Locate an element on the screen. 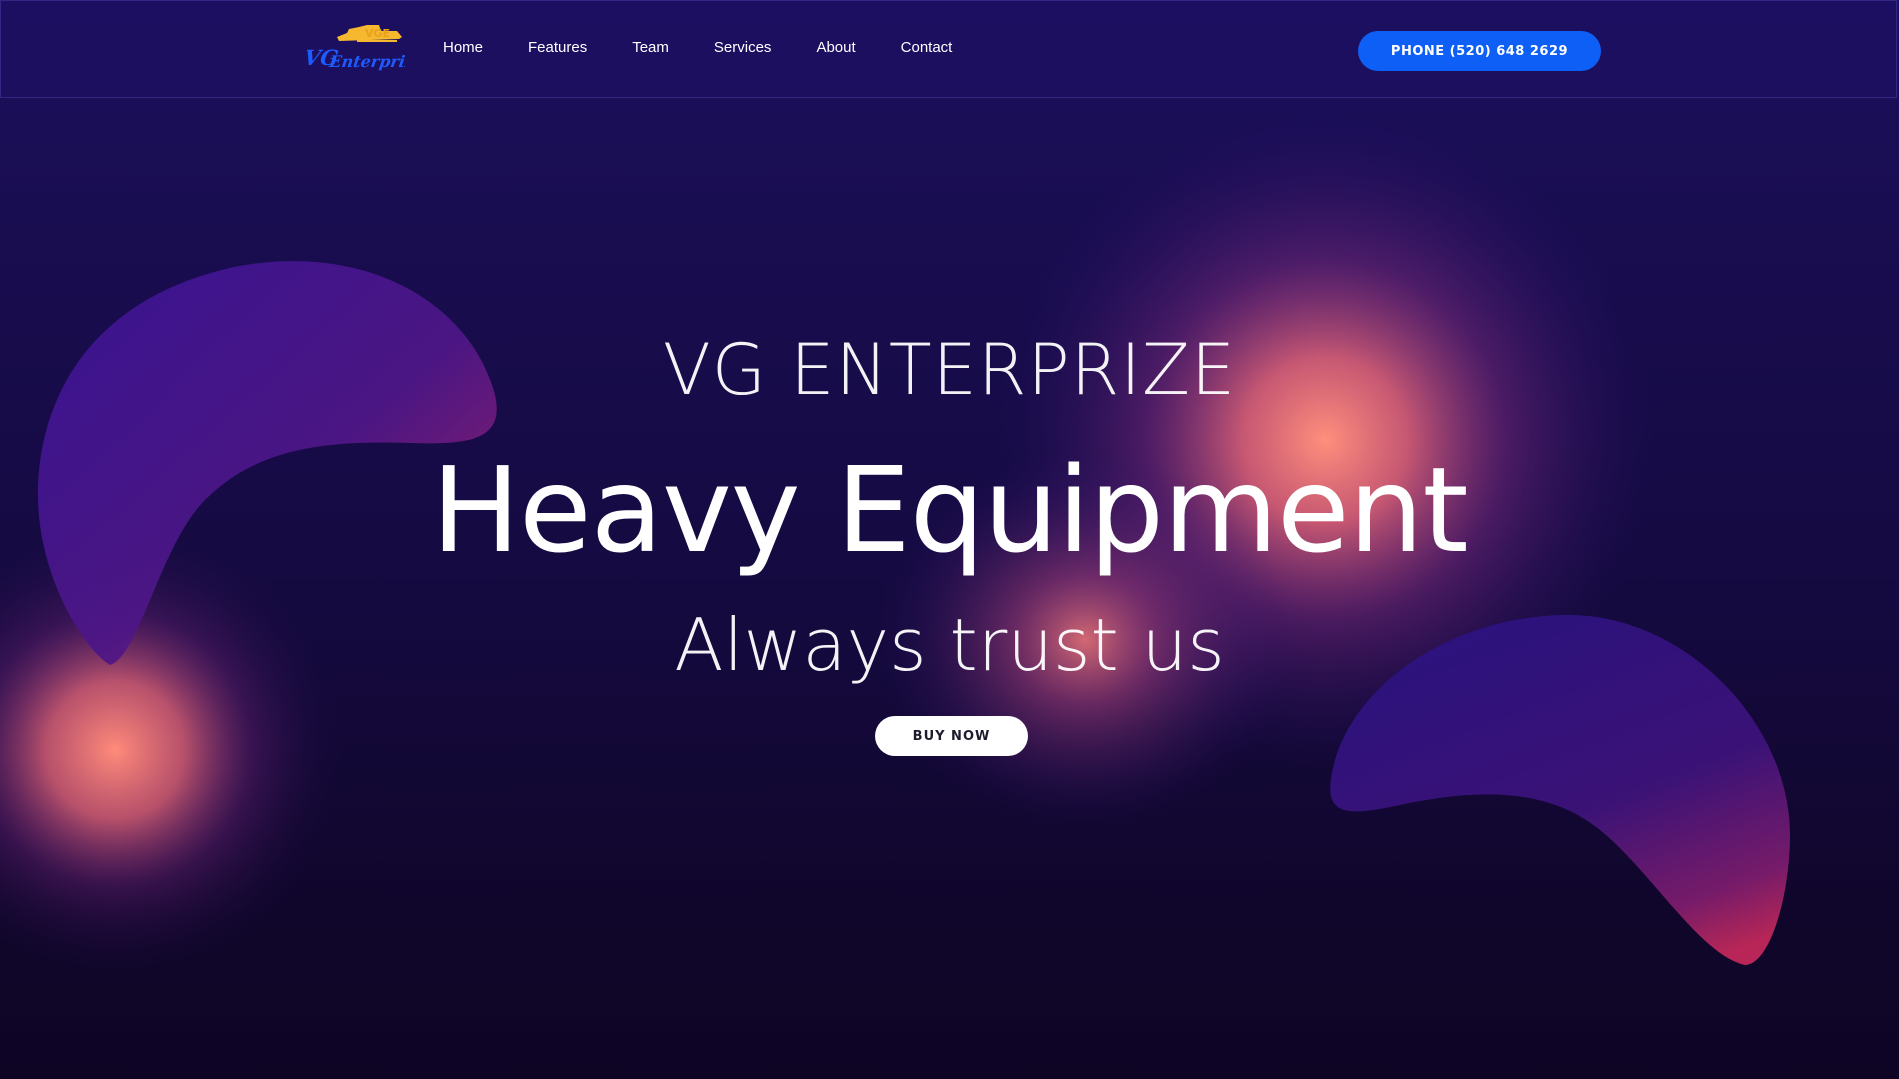 The height and width of the screenshot is (1079, 1899). nav-home: Home is located at coordinates (463, 47).